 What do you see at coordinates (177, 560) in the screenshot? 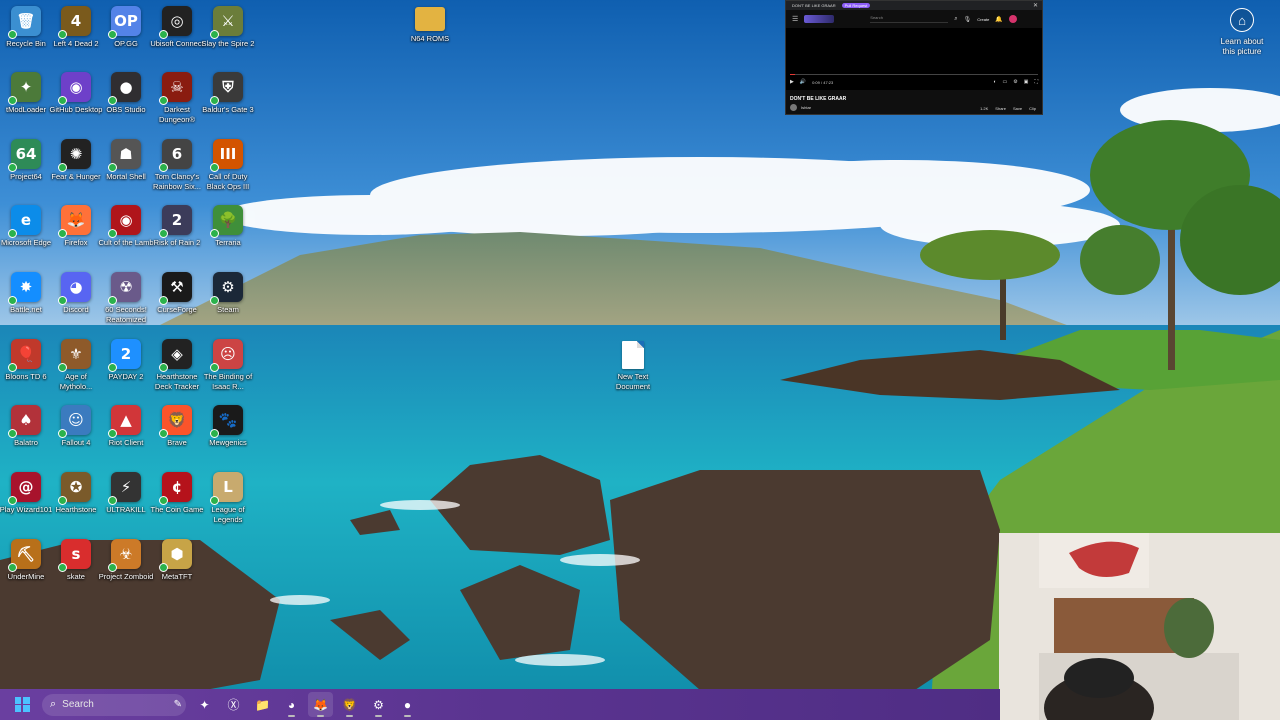
I see `desktop-icon: ⬢ MetaTFT` at bounding box center [177, 560].